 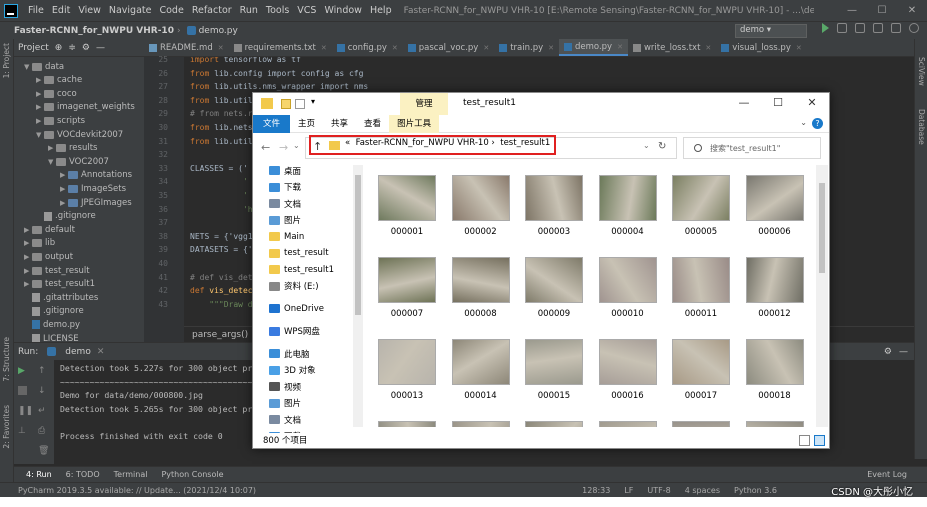 I want to click on image-file-tile: 000007, so click(x=407, y=288).